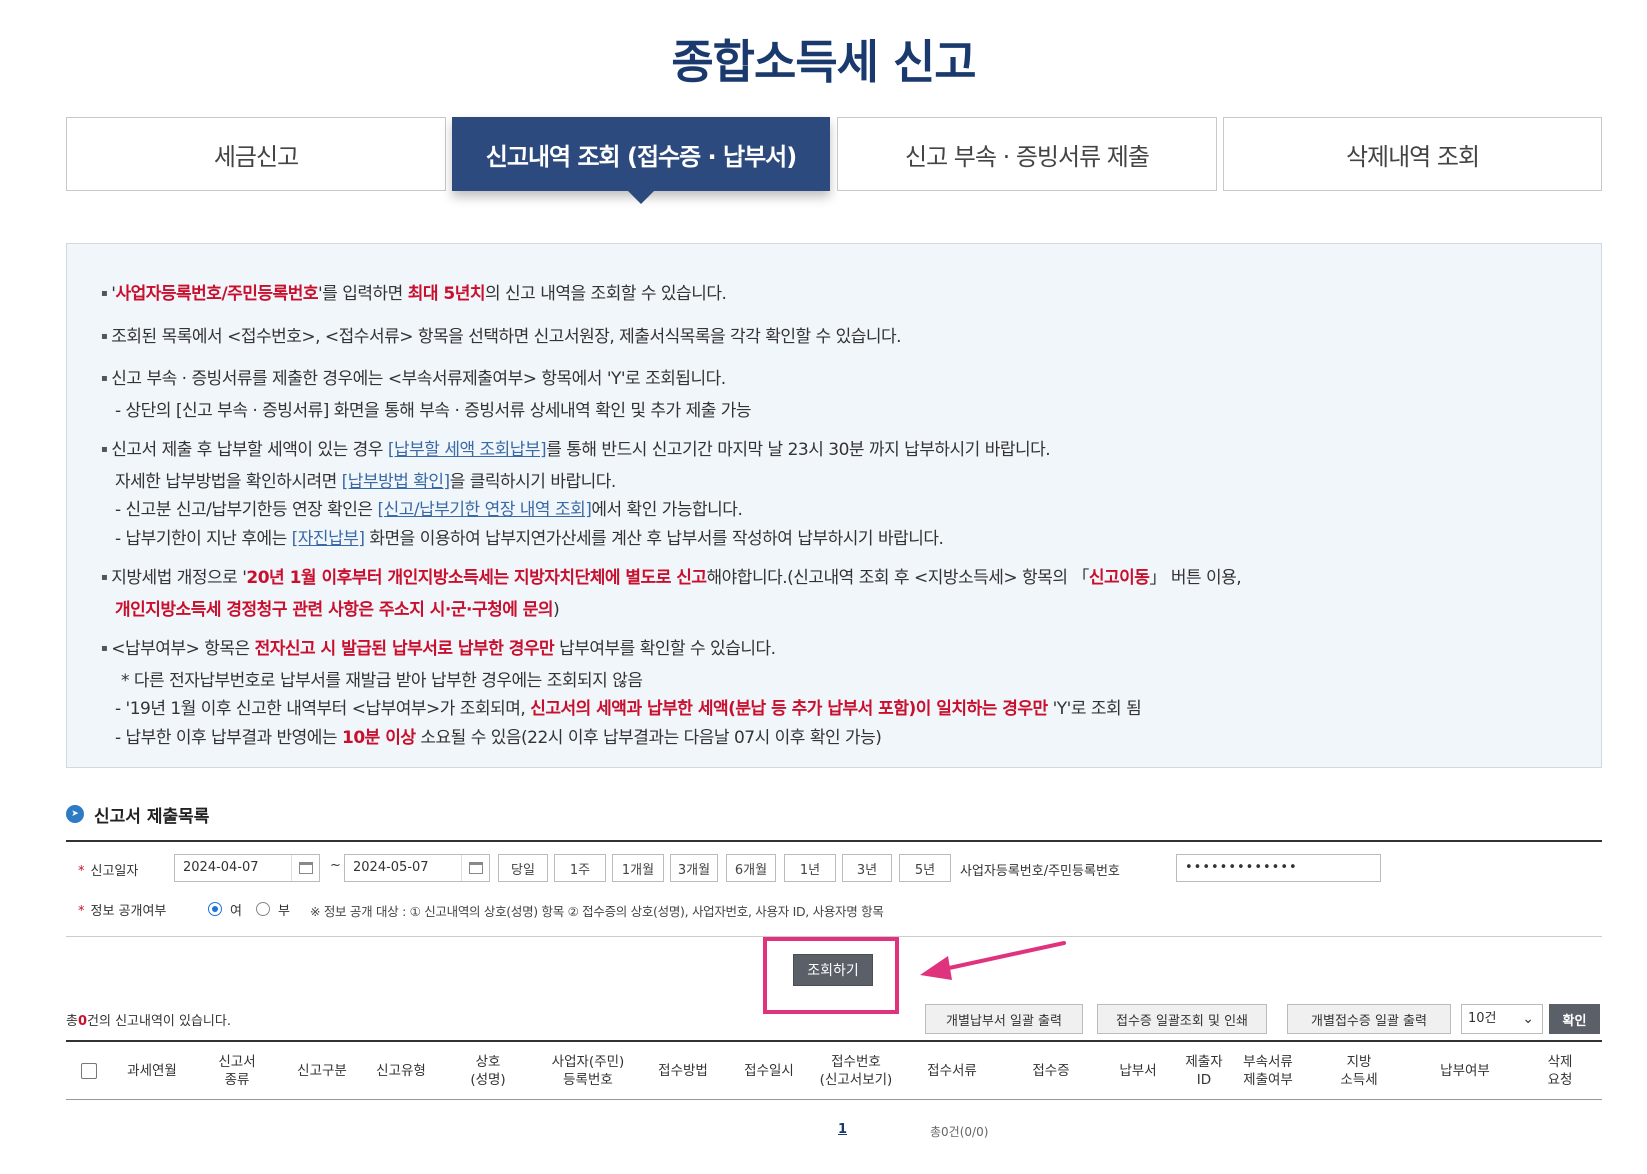  What do you see at coordinates (1465, 1071) in the screenshot?
I see `column-header: 납부여부` at bounding box center [1465, 1071].